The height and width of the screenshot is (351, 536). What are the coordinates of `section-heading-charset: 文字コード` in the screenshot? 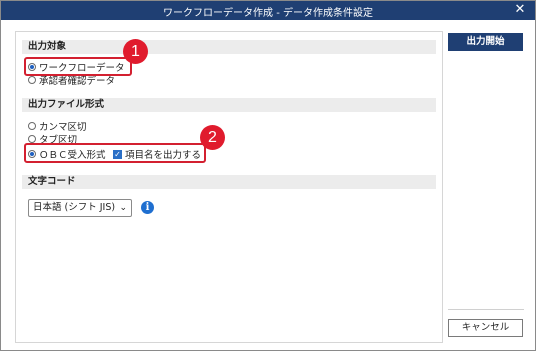 It's located at (229, 182).